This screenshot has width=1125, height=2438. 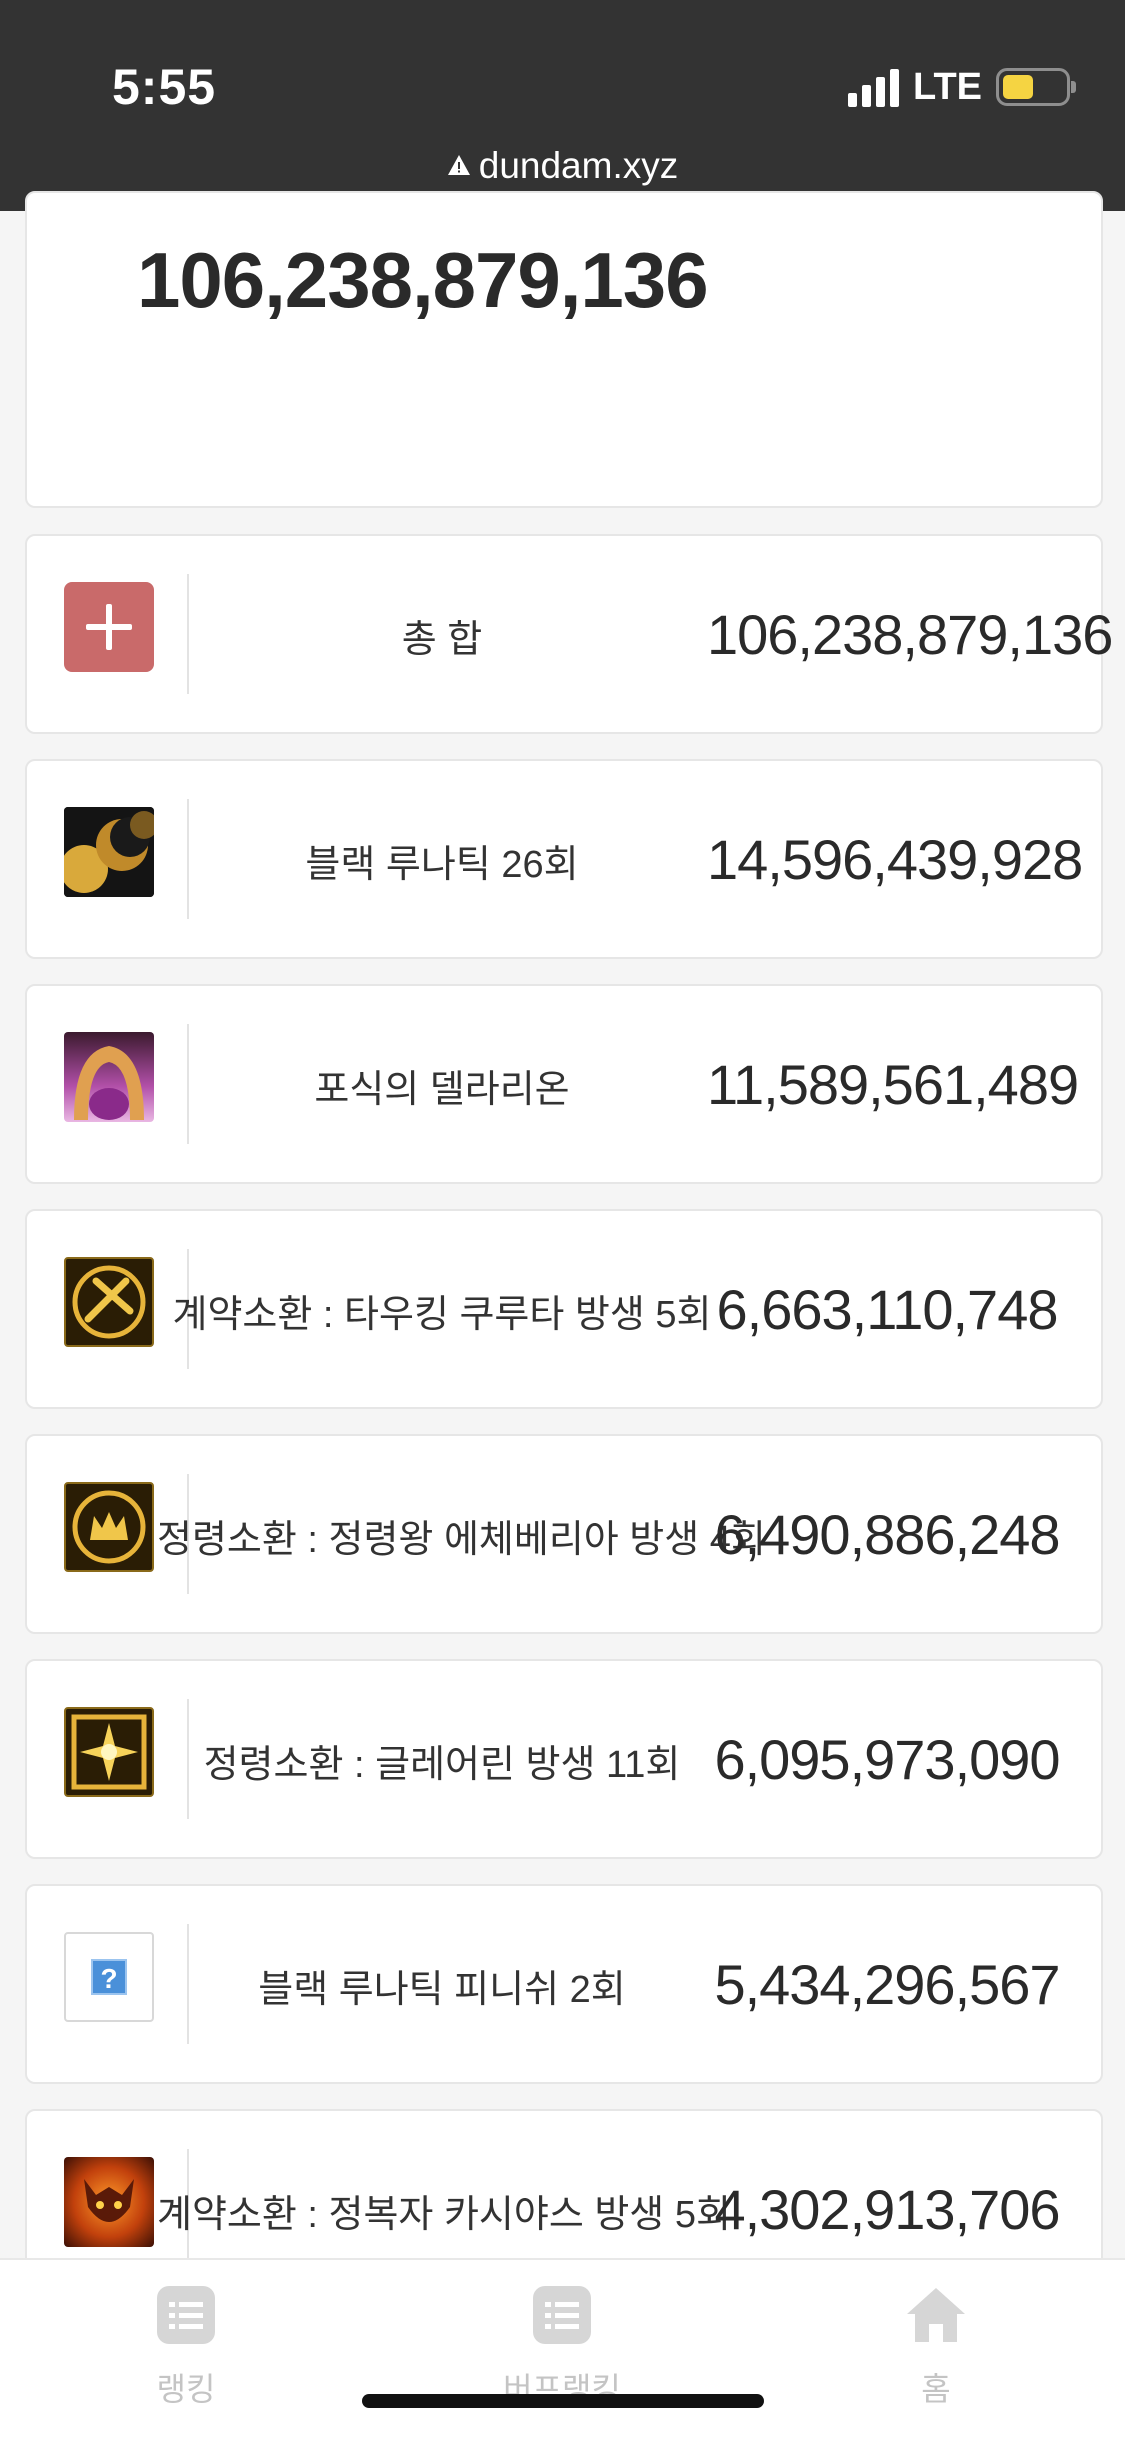 What do you see at coordinates (893, 1084) in the screenshot?
I see `skill-damage: 11,589,561,489` at bounding box center [893, 1084].